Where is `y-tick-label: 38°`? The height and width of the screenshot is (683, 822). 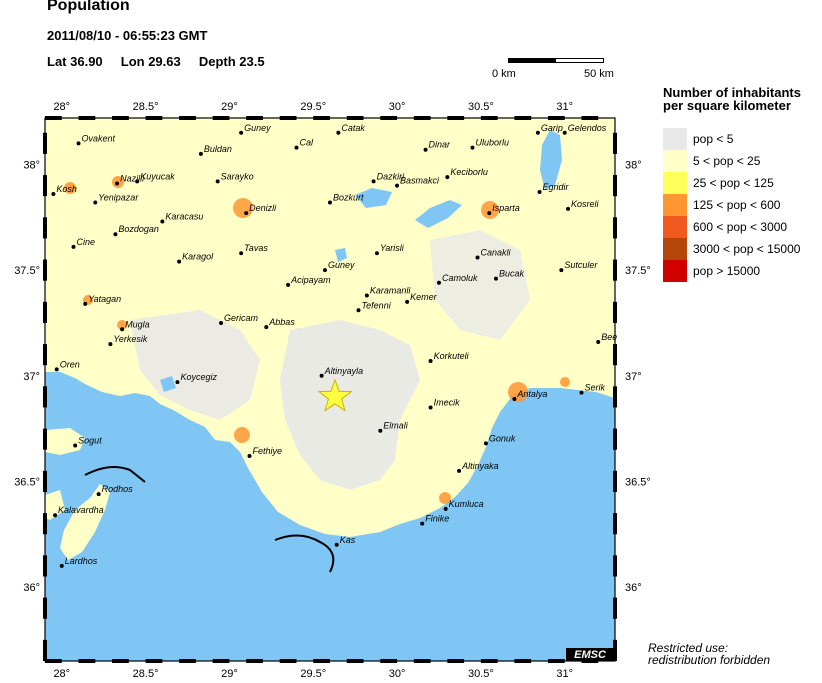
y-tick-label: 38° is located at coordinates (31, 165).